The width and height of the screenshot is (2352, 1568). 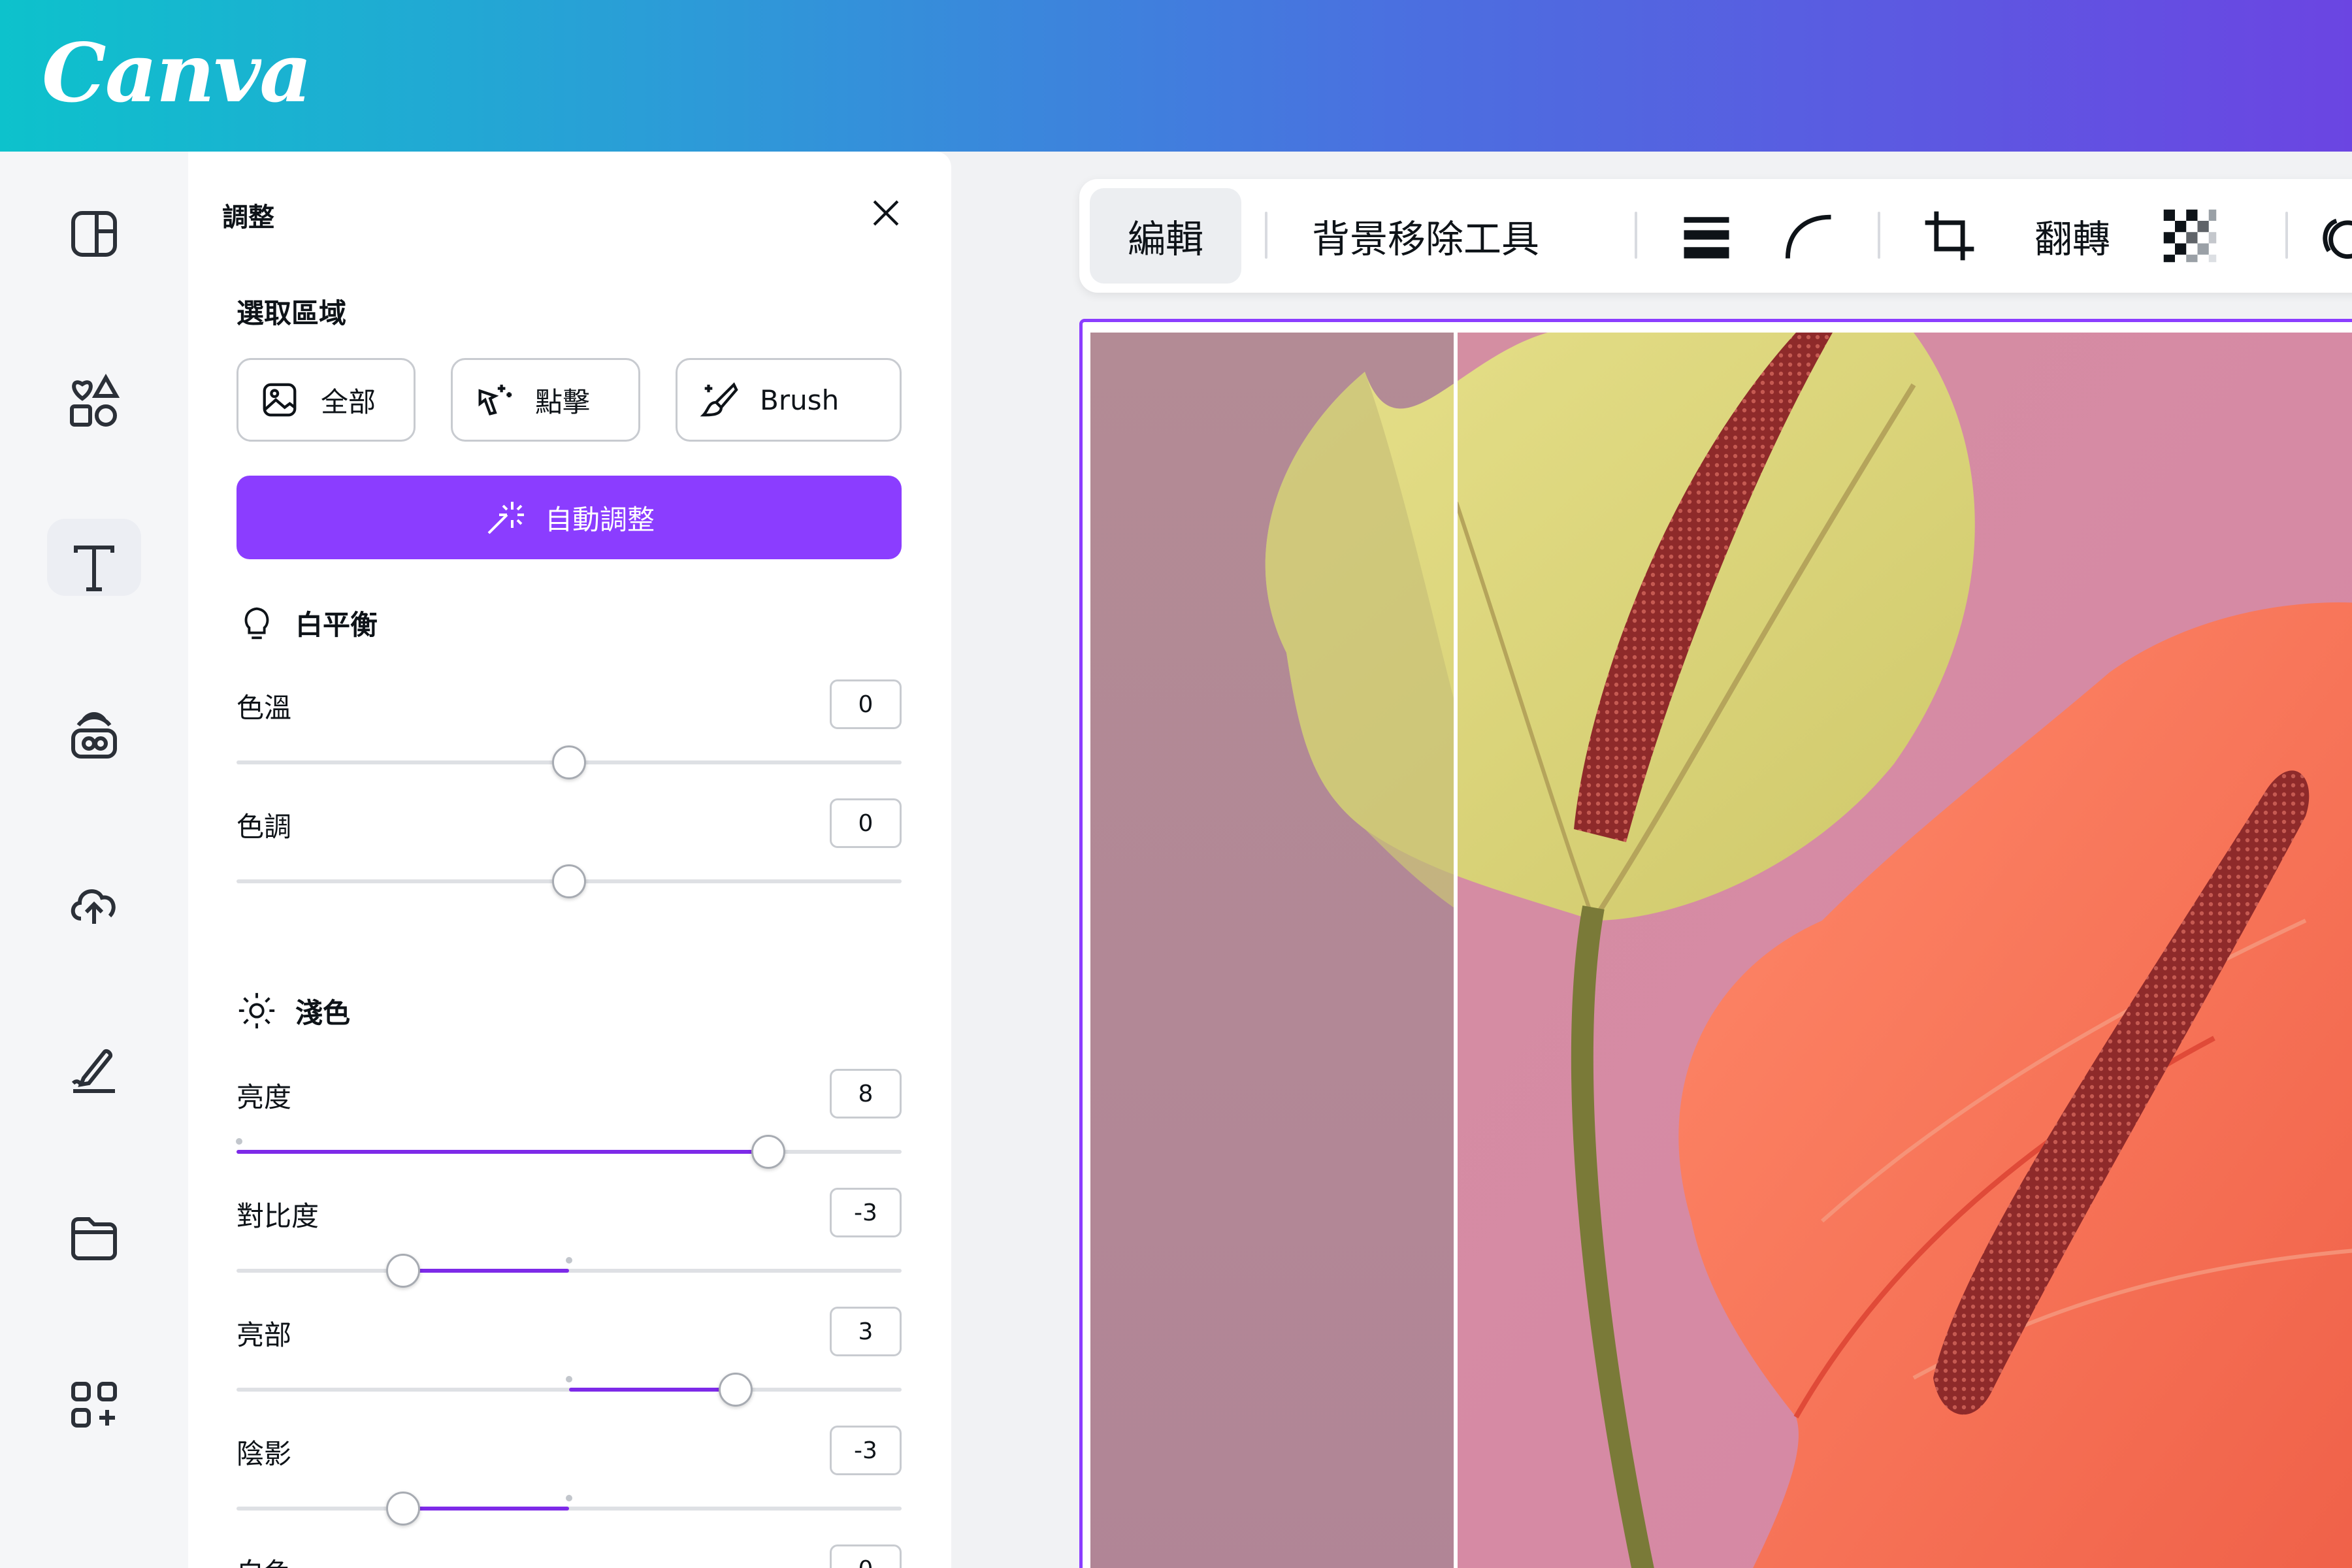 I want to click on transparency-button, so click(x=2190, y=236).